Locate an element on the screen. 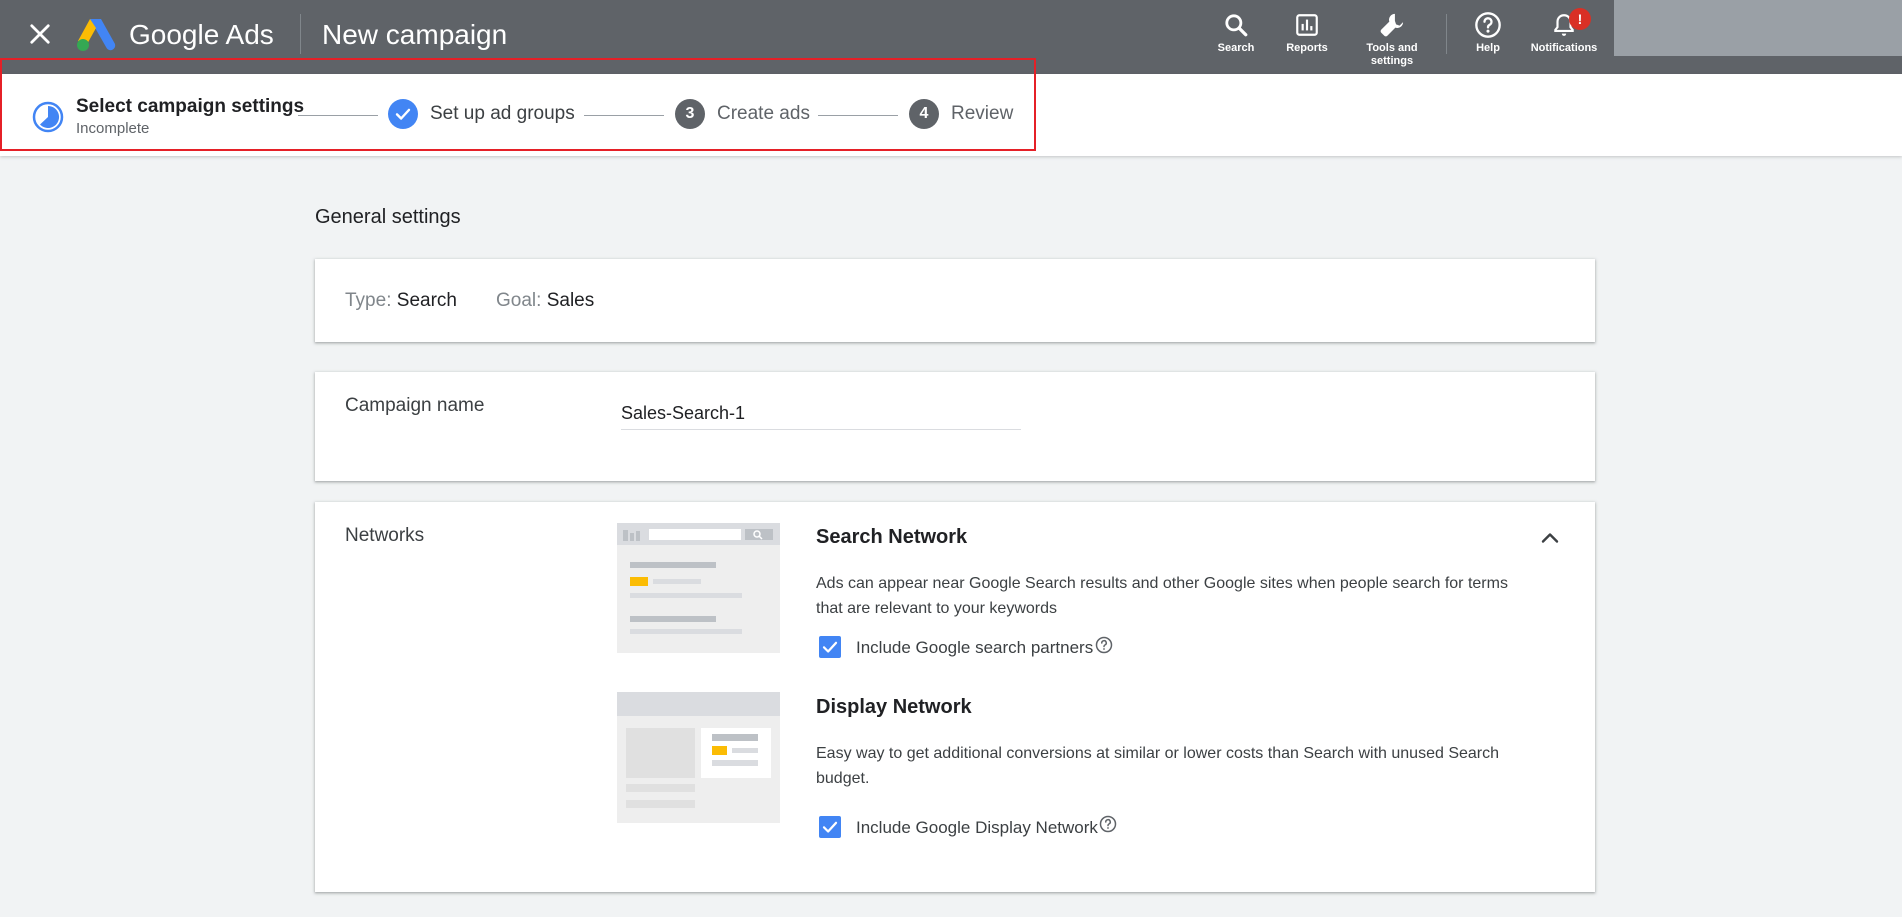 This screenshot has width=1902, height=917. google-ads-logo is located at coordinates (96, 35).